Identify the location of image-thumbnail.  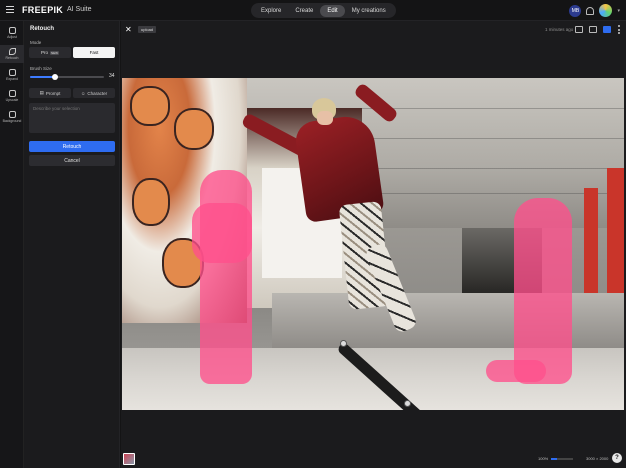
(129, 459).